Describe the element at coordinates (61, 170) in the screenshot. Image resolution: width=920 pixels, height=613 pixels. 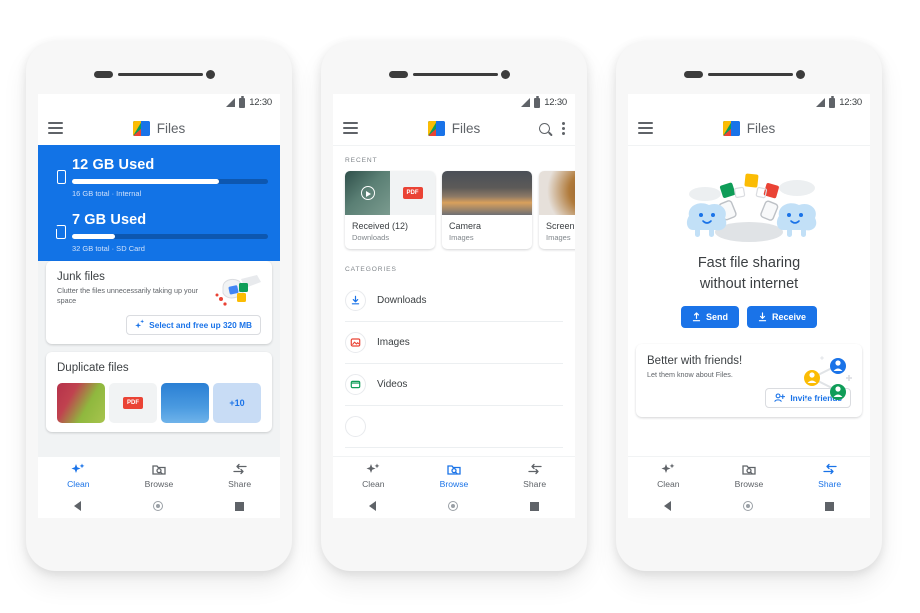
I see `phone-storage-icon` at that location.